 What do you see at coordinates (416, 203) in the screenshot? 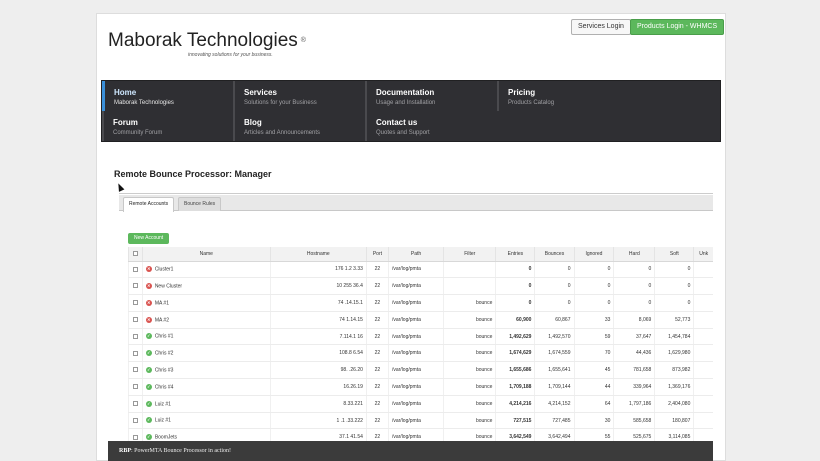
I see `tab-bar: Remote Accounts Bounce Rules` at bounding box center [416, 203].